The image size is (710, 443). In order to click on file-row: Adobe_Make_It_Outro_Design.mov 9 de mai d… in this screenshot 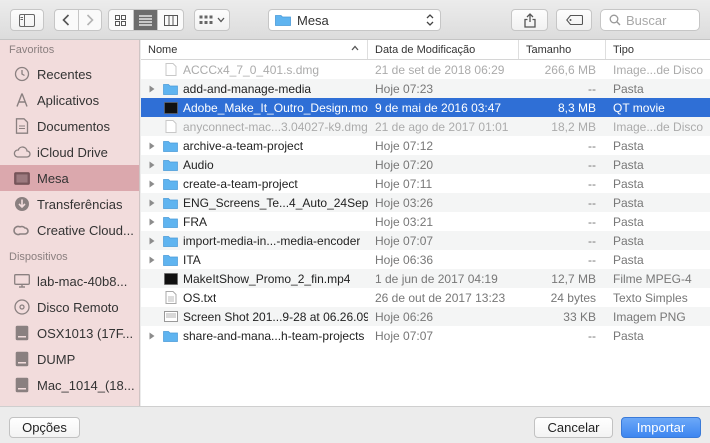, I will do `click(425, 107)`.